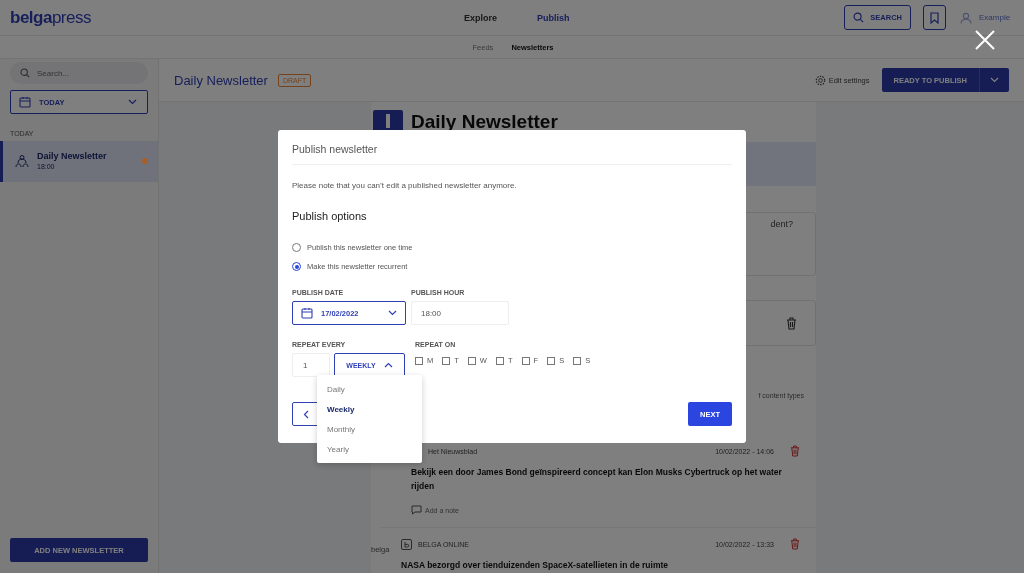 This screenshot has height=573, width=1024. What do you see at coordinates (416, 510) in the screenshot?
I see `comment-icon` at bounding box center [416, 510].